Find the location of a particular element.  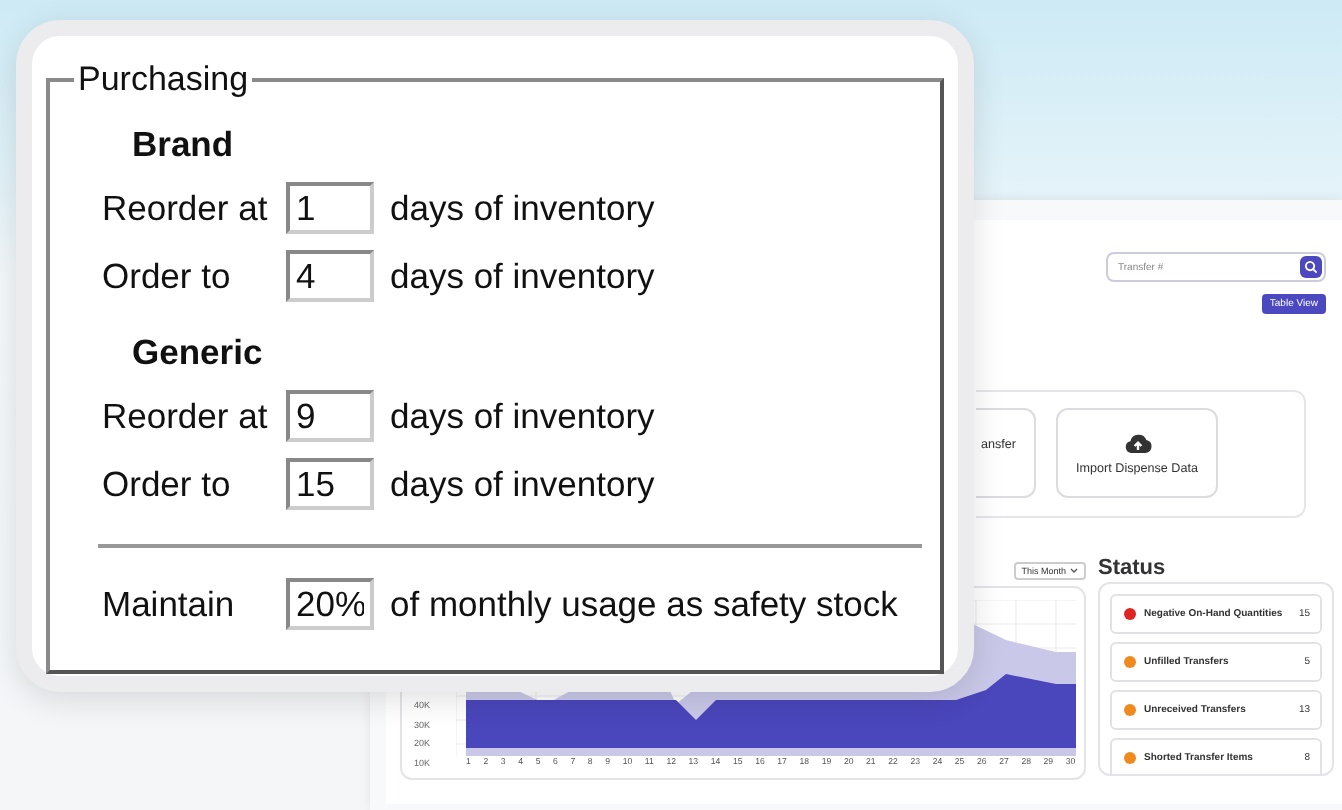

search-icon is located at coordinates (1311, 267).